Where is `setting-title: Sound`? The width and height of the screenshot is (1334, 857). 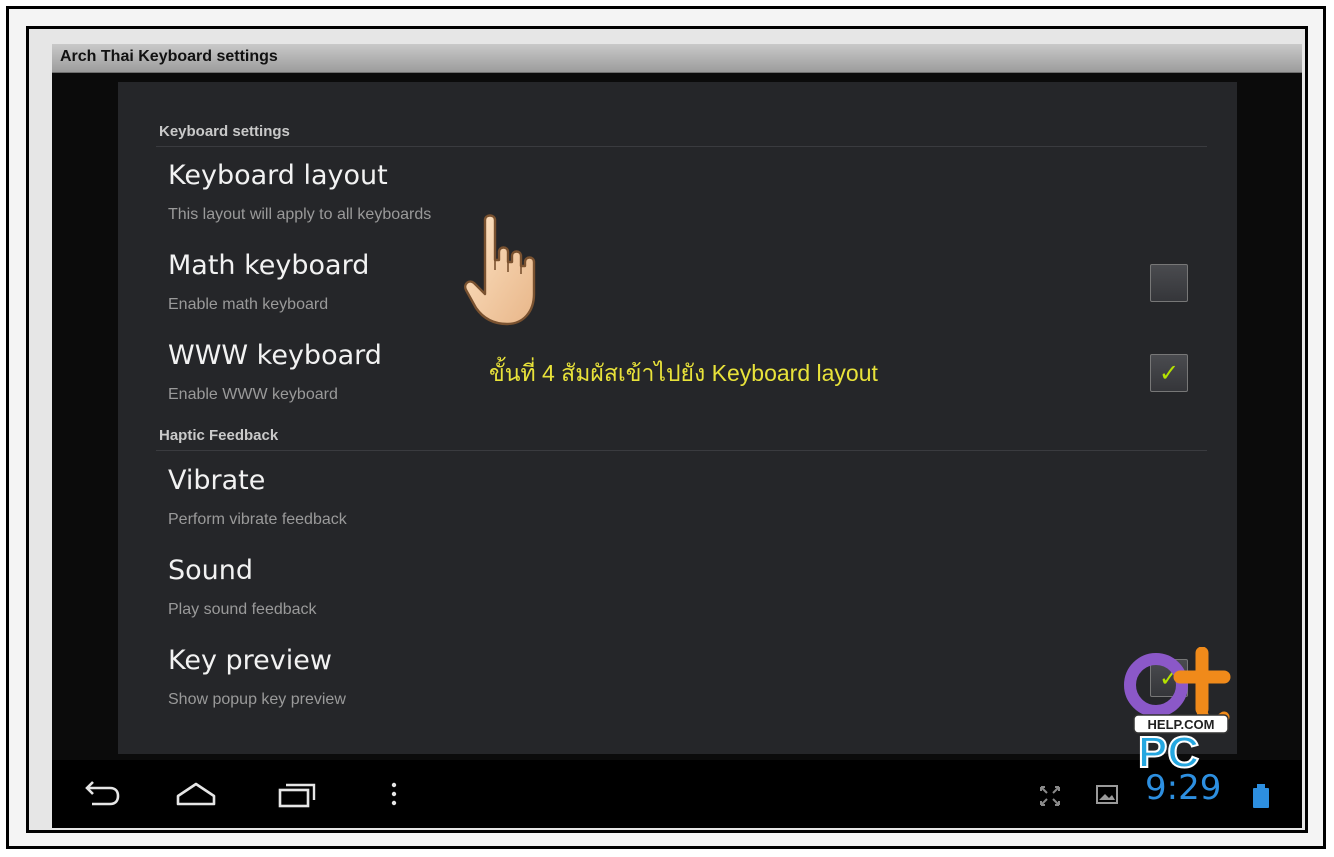 setting-title: Sound is located at coordinates (211, 570).